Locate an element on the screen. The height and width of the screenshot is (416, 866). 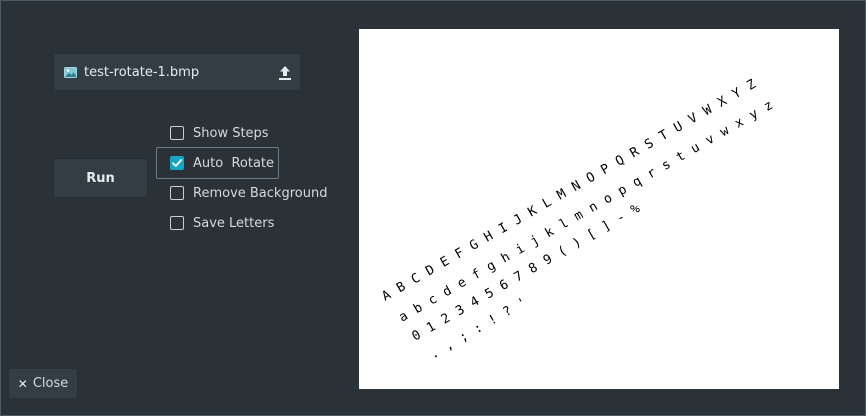
remove-background-label: Remove Background is located at coordinates (260, 193).